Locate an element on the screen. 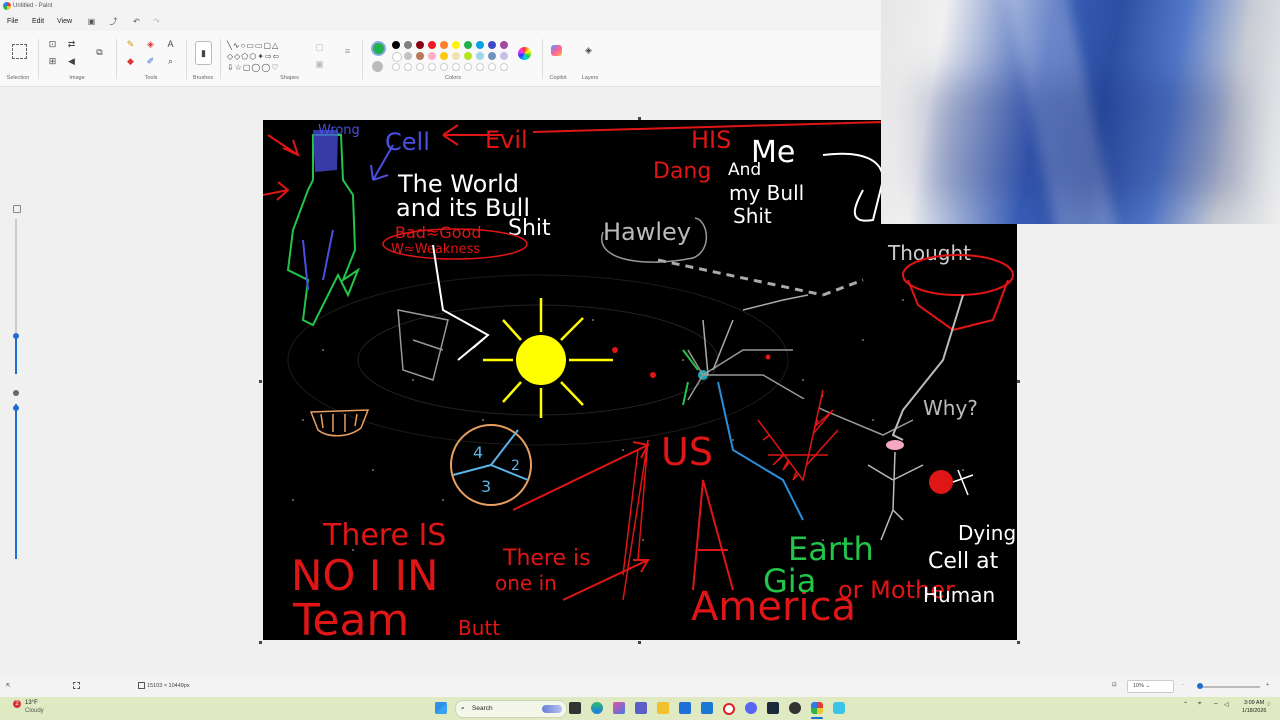 The width and height of the screenshot is (1280, 720). text-gia: Gia is located at coordinates (789, 581).